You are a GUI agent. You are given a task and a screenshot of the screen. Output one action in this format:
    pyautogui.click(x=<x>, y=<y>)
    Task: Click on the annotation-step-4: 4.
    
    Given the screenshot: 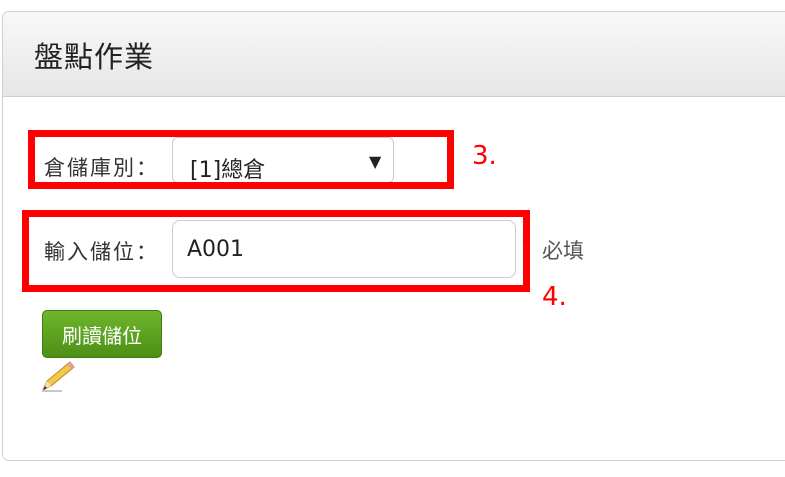 What is the action you would take?
    pyautogui.click(x=554, y=297)
    